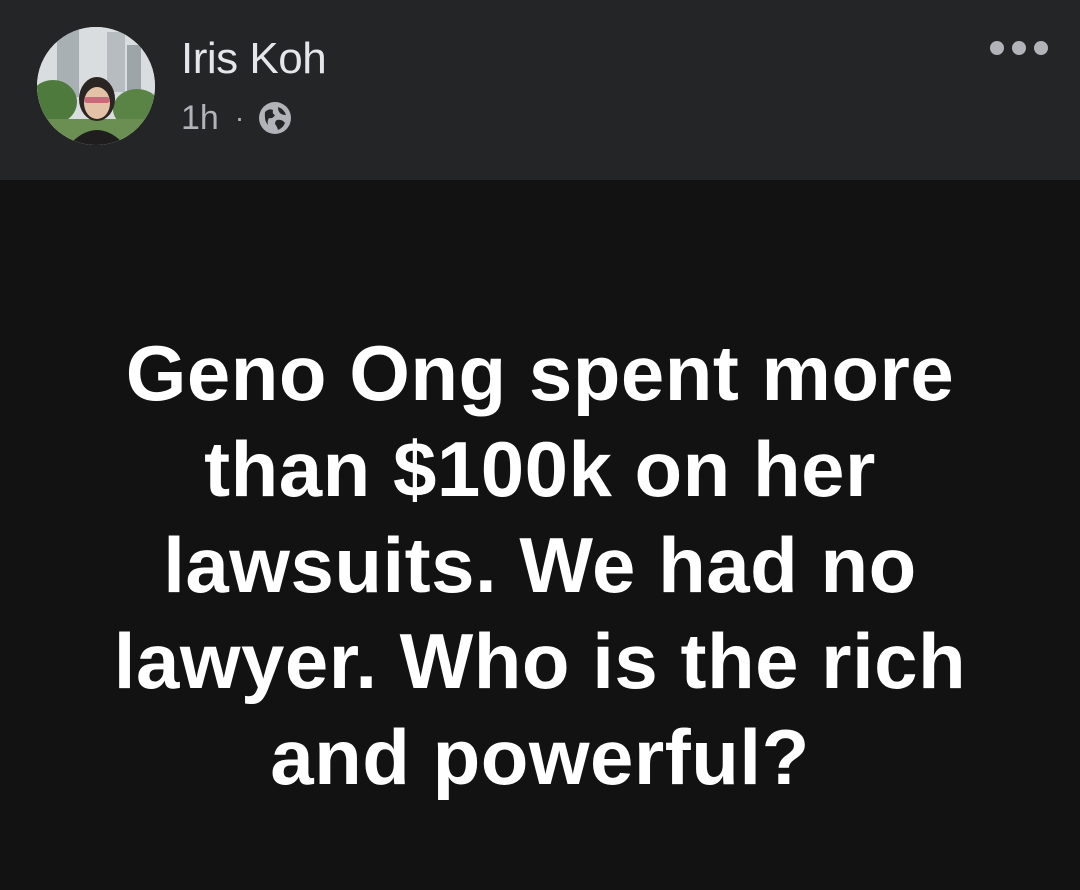  I want to click on avatar-photo, so click(96, 86).